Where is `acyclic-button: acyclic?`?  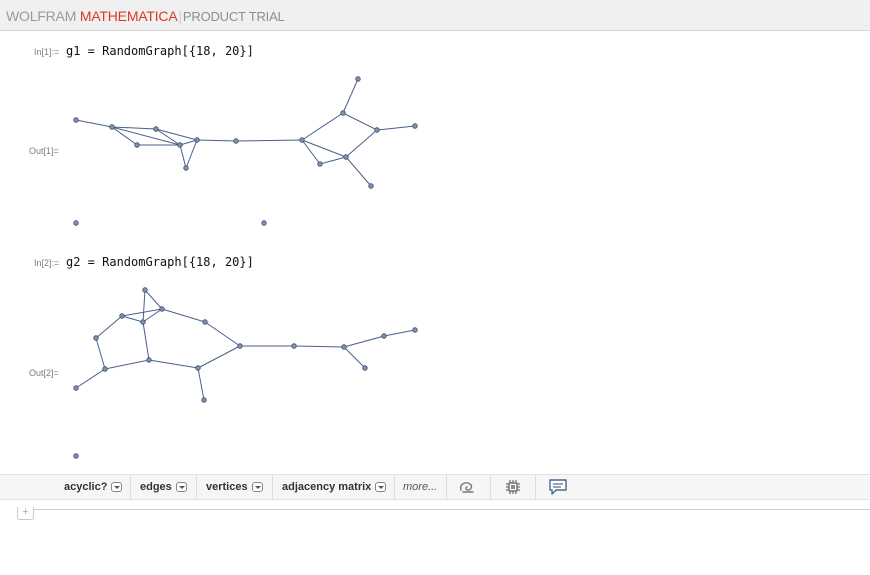 acyclic-button: acyclic? is located at coordinates (93, 487).